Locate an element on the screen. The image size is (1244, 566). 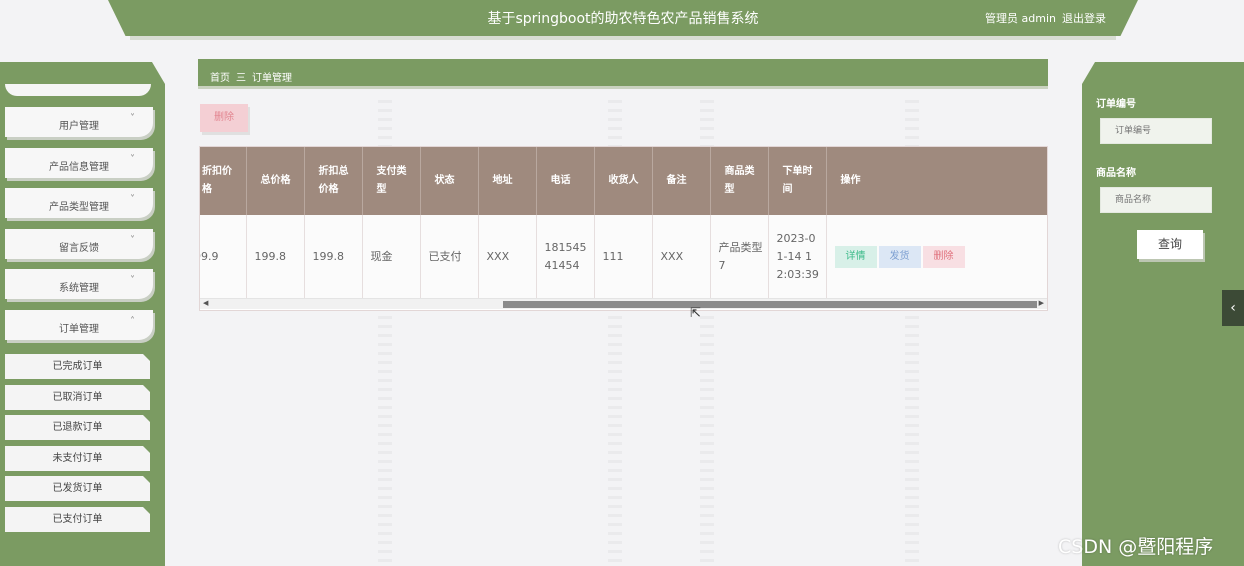
column-header: 收货人 is located at coordinates (623, 181).